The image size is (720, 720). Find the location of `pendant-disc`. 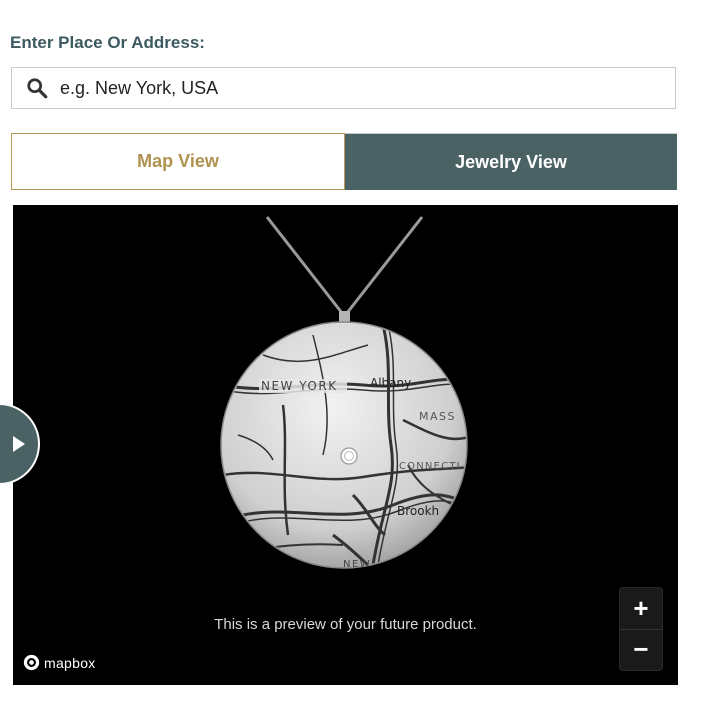

pendant-disc is located at coordinates (344, 445).